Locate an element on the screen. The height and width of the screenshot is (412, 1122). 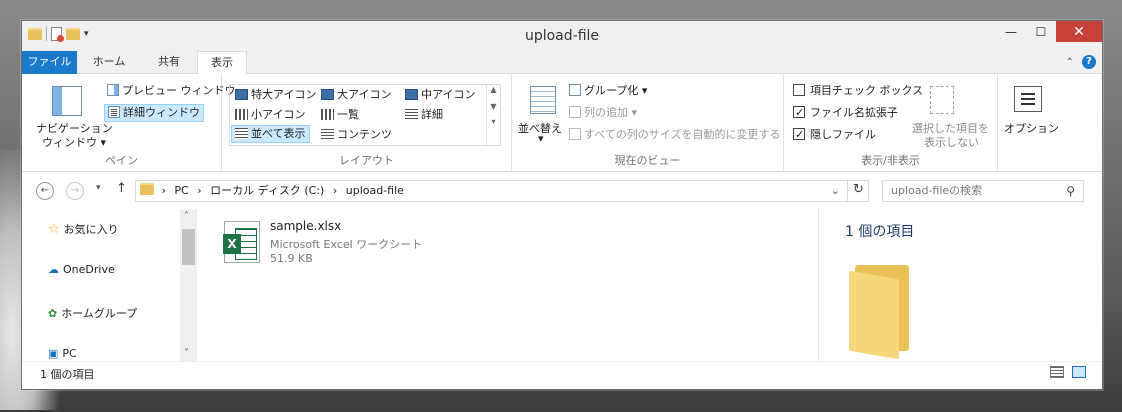
layout-item-label: コンテンツ is located at coordinates (364, 134).